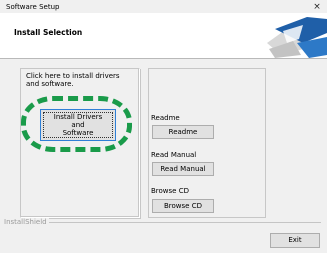  What do you see at coordinates (317, 7) in the screenshot?
I see `close-button: ×` at bounding box center [317, 7].